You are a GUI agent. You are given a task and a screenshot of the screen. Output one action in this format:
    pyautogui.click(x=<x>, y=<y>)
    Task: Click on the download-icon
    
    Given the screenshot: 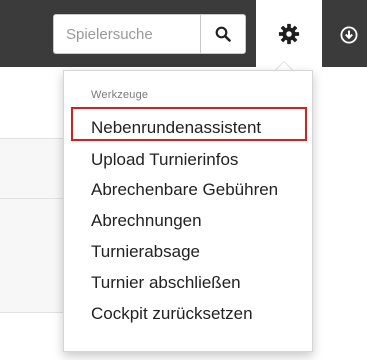 What is the action you would take?
    pyautogui.click(x=349, y=35)
    